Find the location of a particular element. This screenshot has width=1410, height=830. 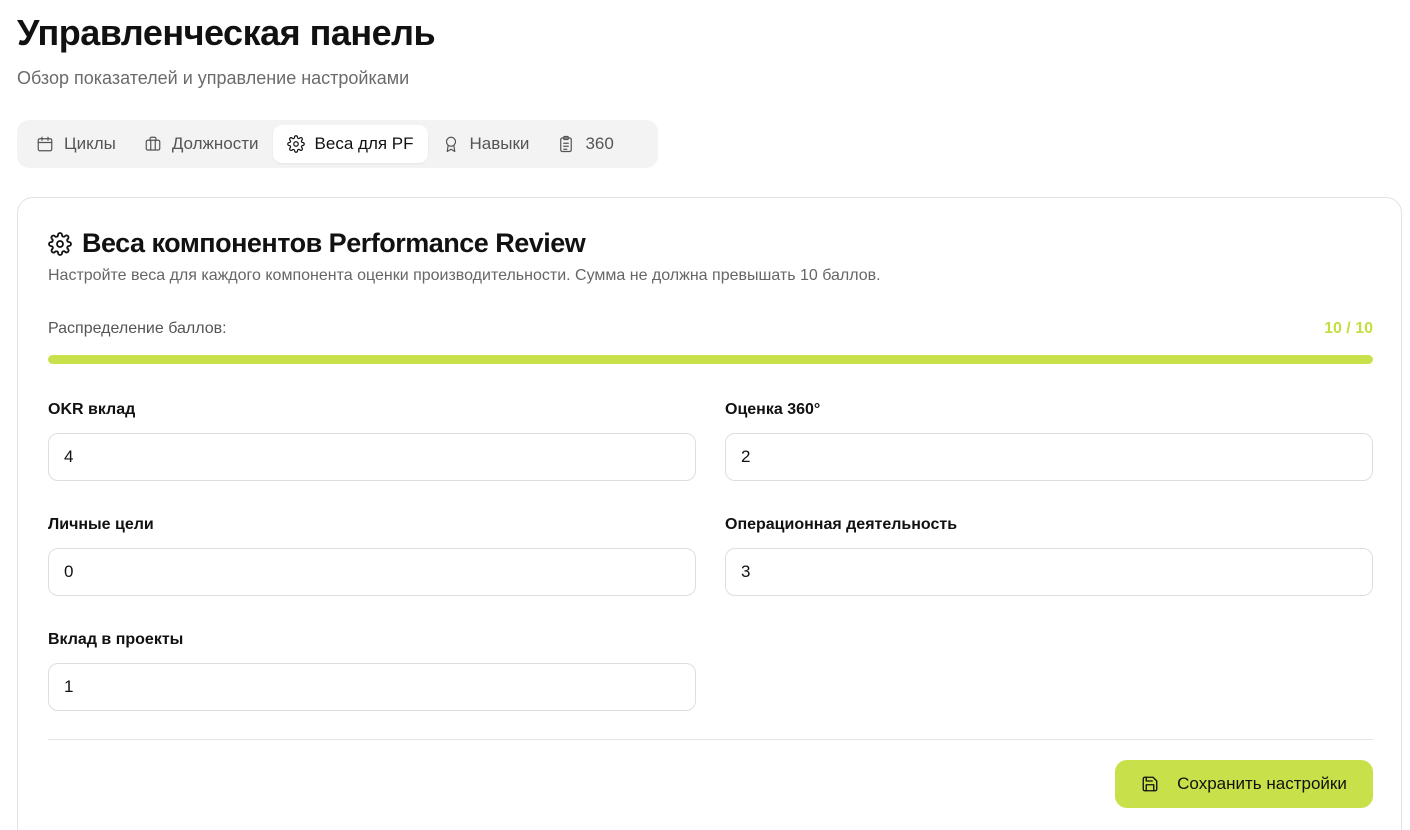

tab-cycles: Циклы is located at coordinates (76, 144).